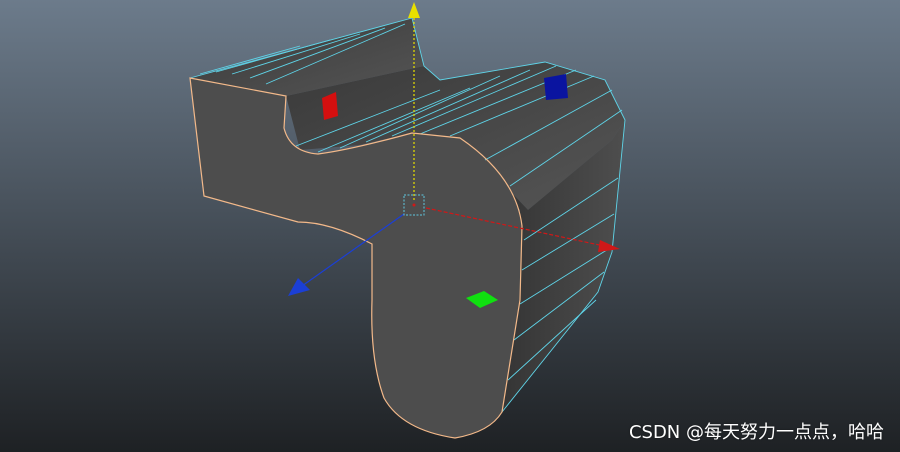 This screenshot has height=452, width=900. I want to click on manipulator-pivot-dot, so click(414, 205).